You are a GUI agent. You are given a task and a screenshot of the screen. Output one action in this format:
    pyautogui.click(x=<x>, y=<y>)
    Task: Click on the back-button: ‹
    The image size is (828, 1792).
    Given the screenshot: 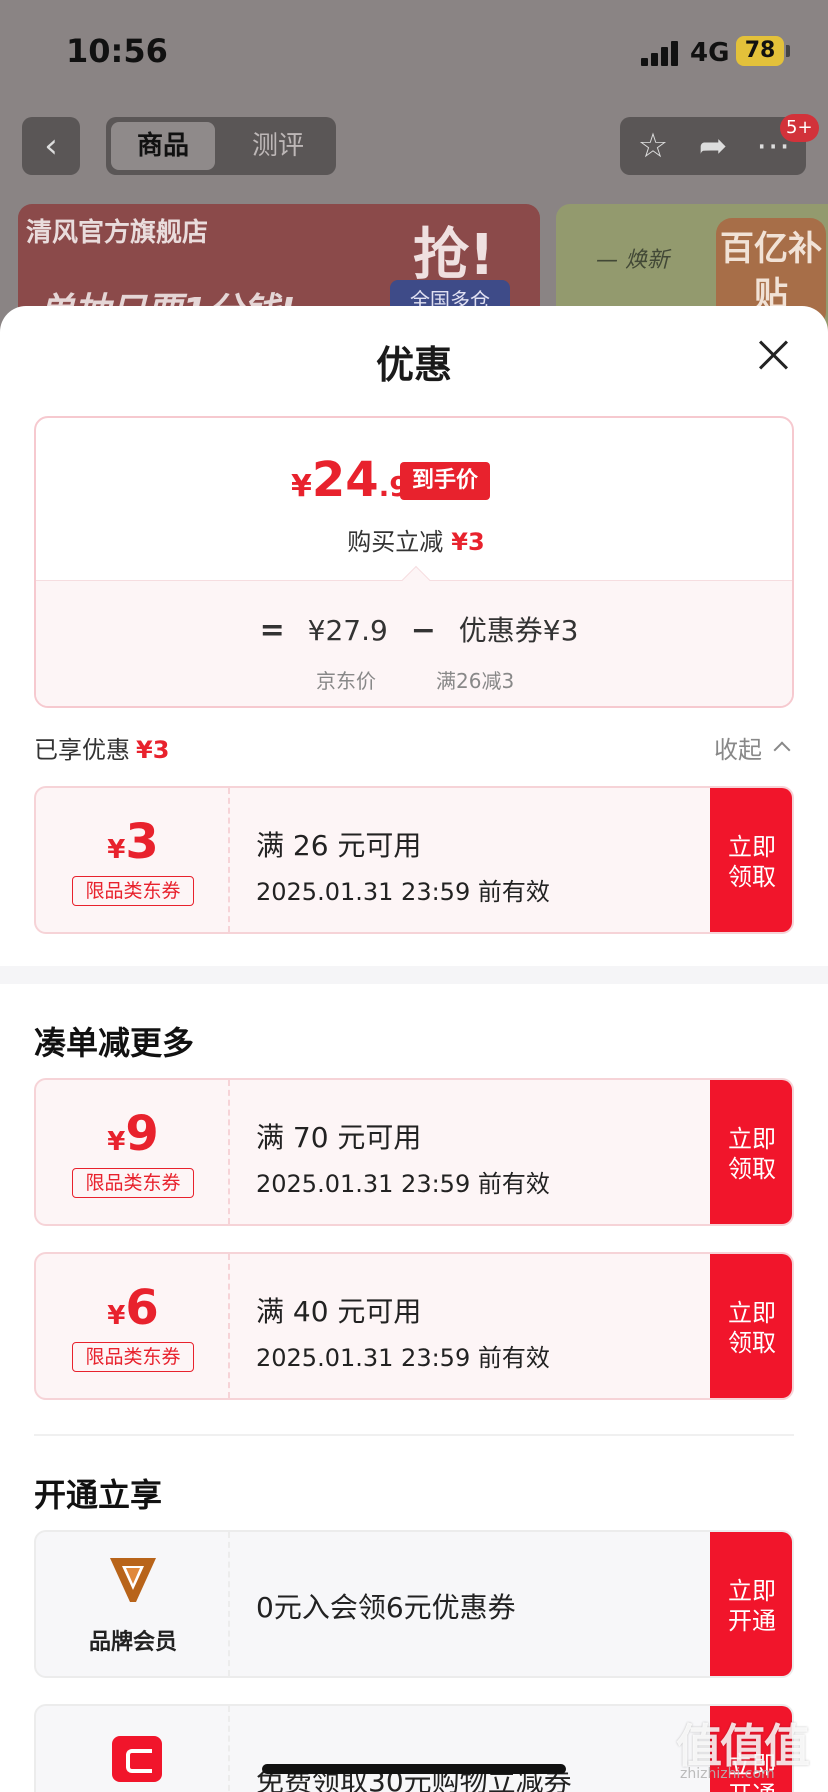 What is the action you would take?
    pyautogui.click(x=51, y=146)
    